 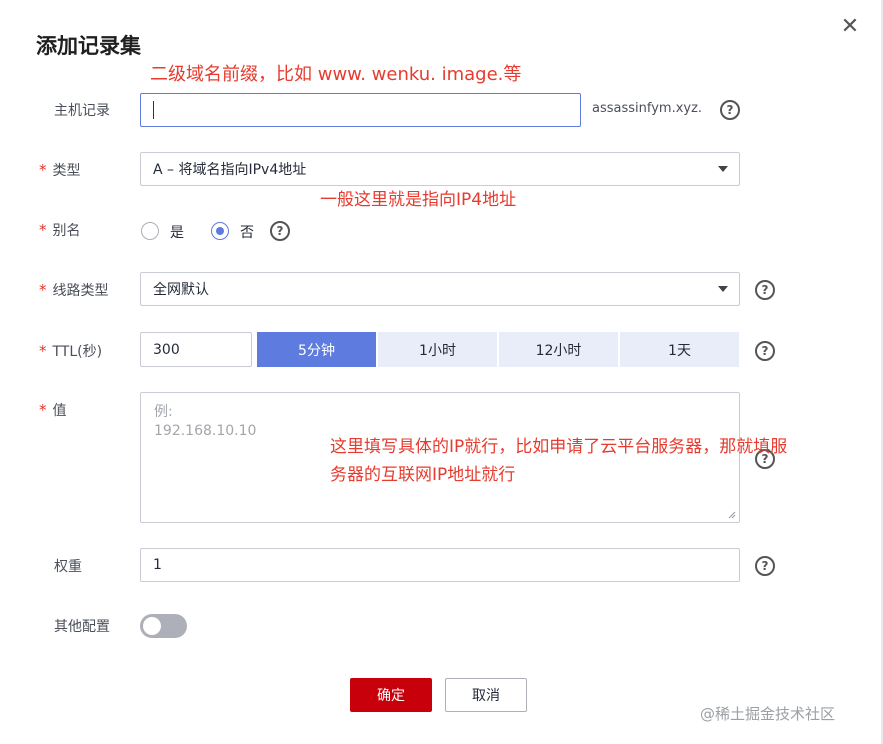 I want to click on ttl-input: 300, so click(x=196, y=349).